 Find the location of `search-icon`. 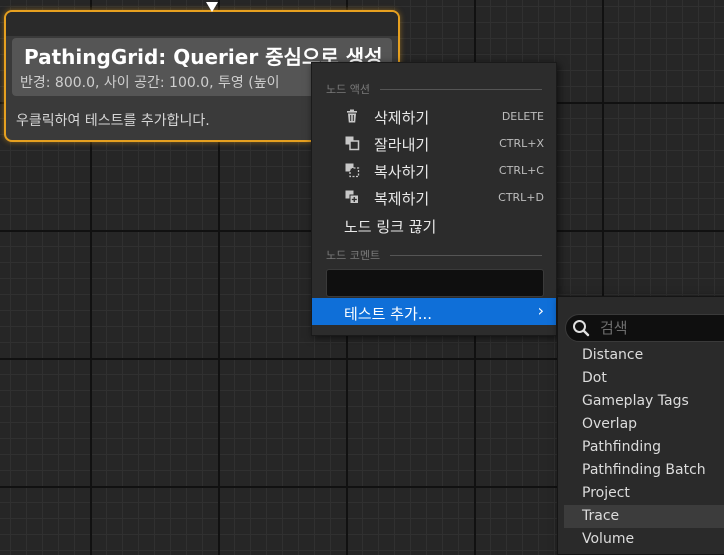

search-icon is located at coordinates (581, 328).